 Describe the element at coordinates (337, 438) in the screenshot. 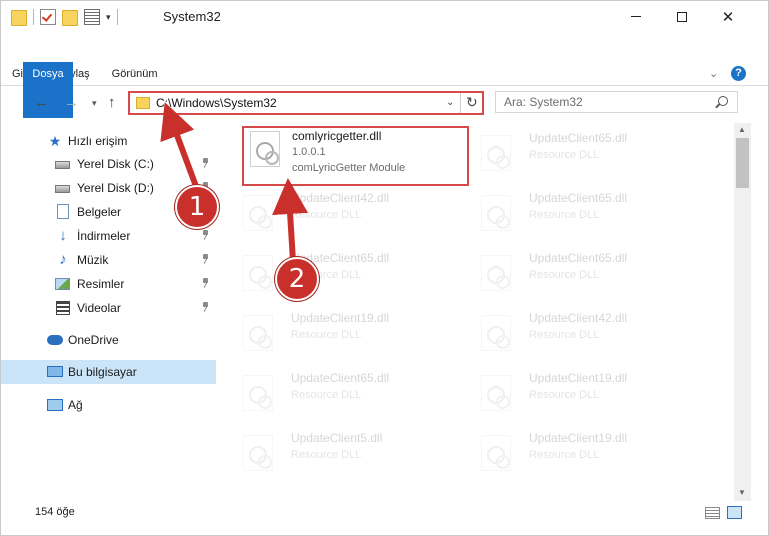

I see `file-name: UpdateClient5.dll` at that location.